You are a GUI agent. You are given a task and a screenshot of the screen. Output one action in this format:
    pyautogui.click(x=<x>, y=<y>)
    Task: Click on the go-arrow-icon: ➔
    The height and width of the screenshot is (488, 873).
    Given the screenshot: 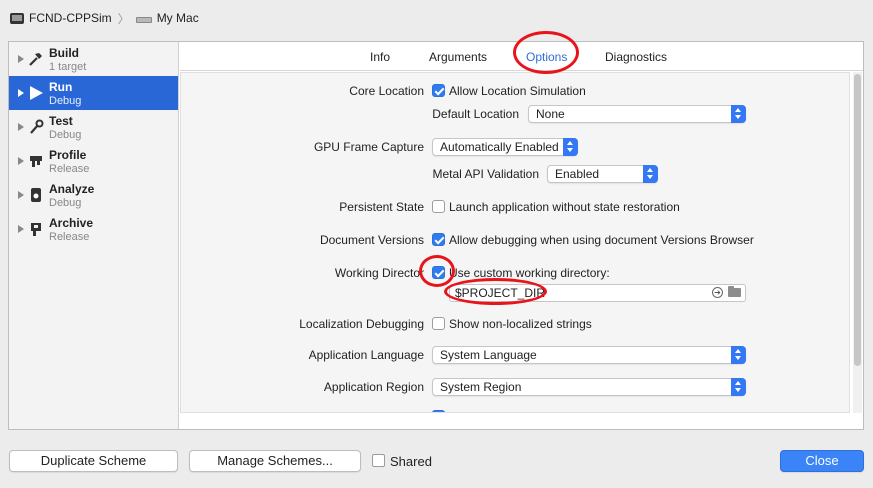 What is the action you would take?
    pyautogui.click(x=717, y=292)
    